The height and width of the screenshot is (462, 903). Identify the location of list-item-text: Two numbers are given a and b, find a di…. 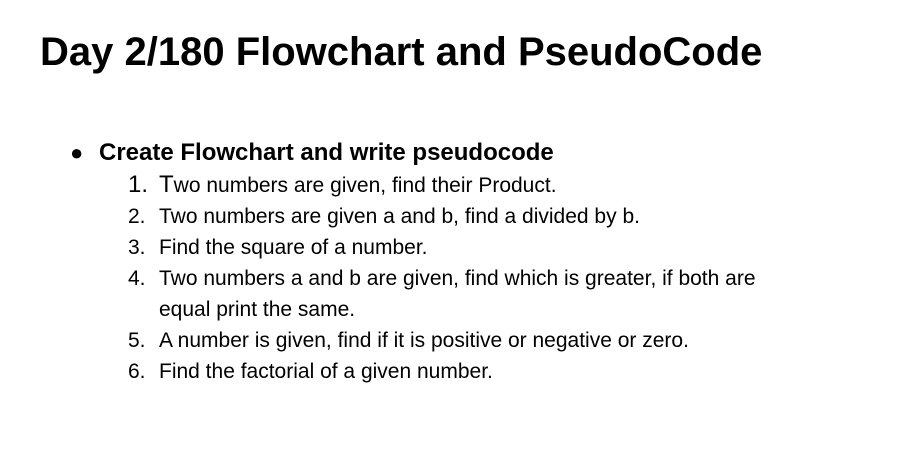
(399, 216).